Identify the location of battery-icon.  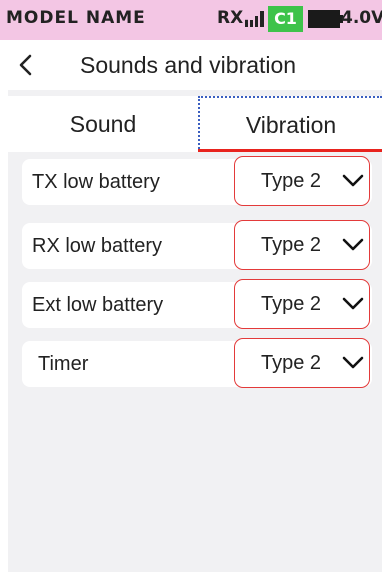
(325, 19).